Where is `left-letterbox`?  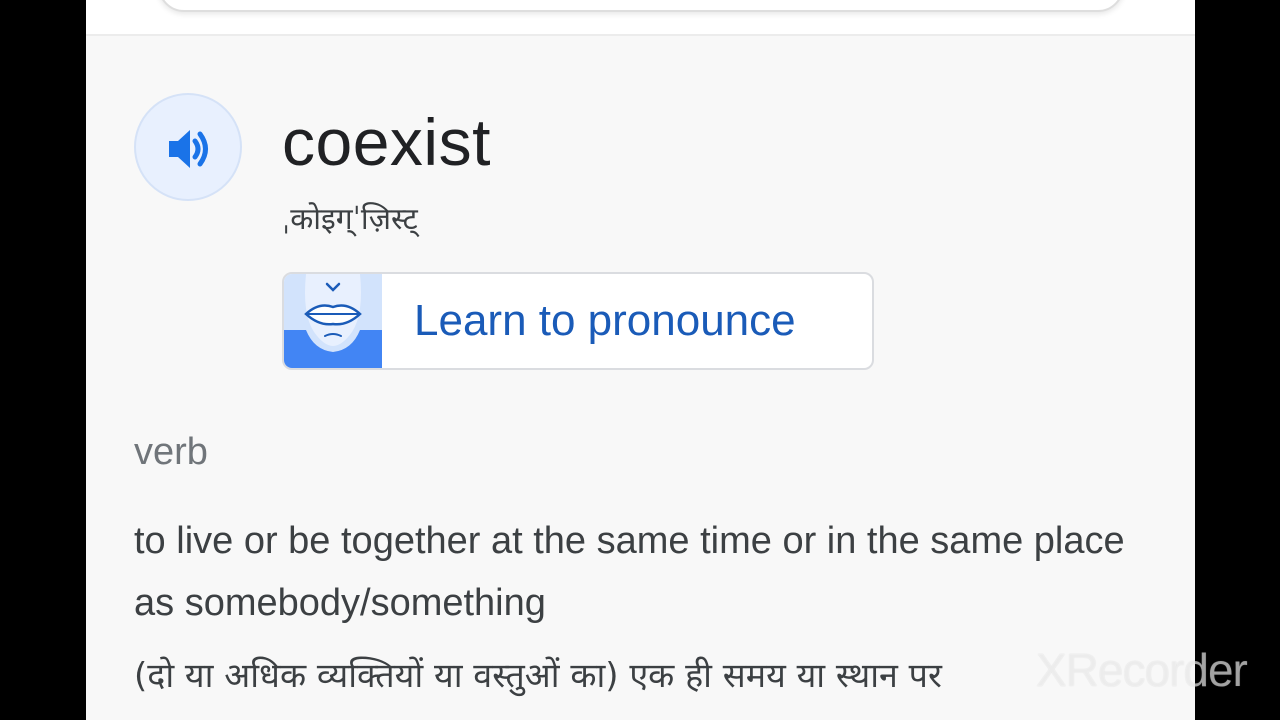
left-letterbox is located at coordinates (43, 360).